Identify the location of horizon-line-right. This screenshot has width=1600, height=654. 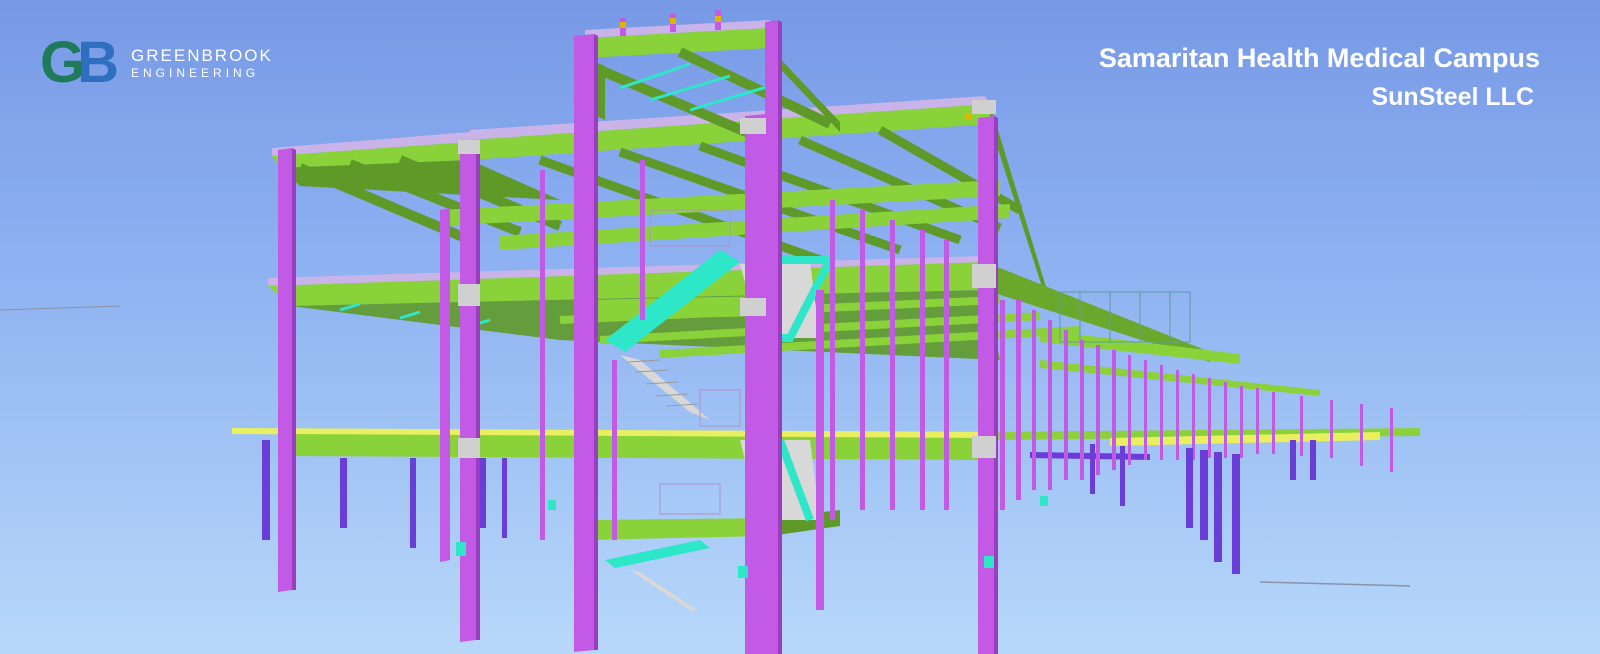
(1335, 584).